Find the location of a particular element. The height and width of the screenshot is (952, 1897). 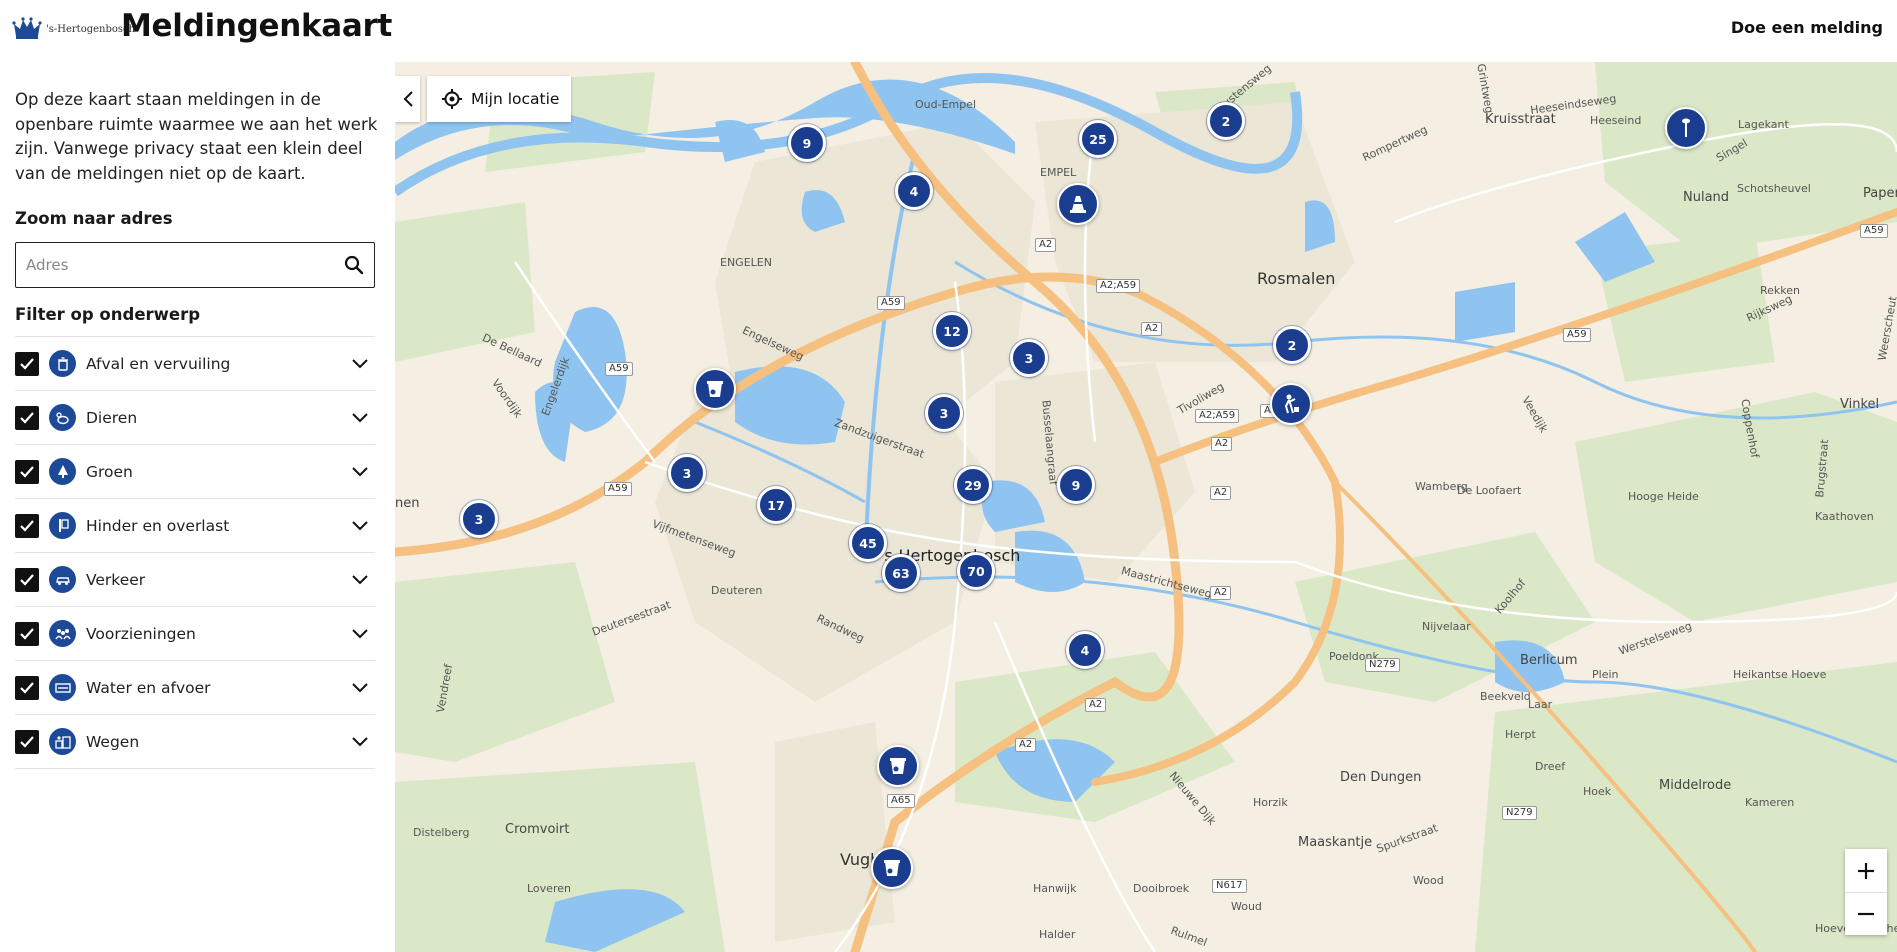

worker-marker is located at coordinates (1291, 404).